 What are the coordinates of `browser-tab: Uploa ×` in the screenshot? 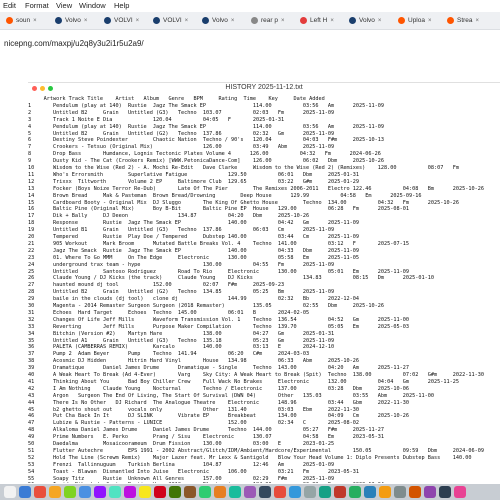 It's located at (420, 20).